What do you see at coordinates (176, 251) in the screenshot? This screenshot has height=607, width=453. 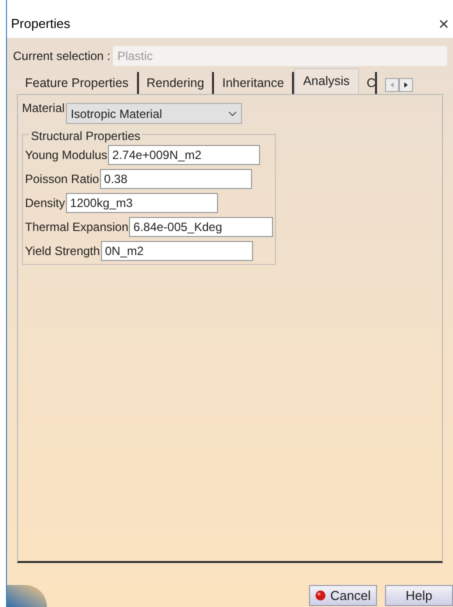 I see `value-field: 0N_m2` at bounding box center [176, 251].